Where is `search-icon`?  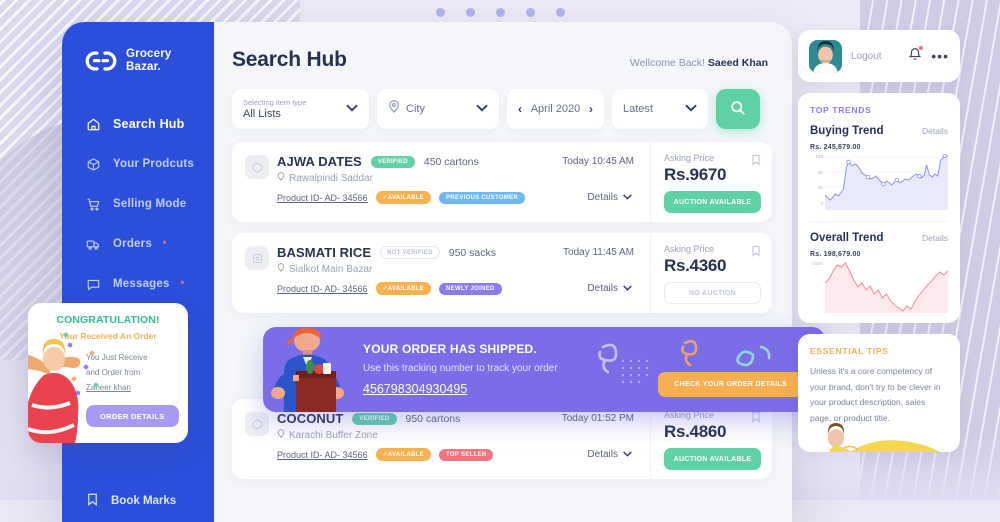
search-icon is located at coordinates (738, 109).